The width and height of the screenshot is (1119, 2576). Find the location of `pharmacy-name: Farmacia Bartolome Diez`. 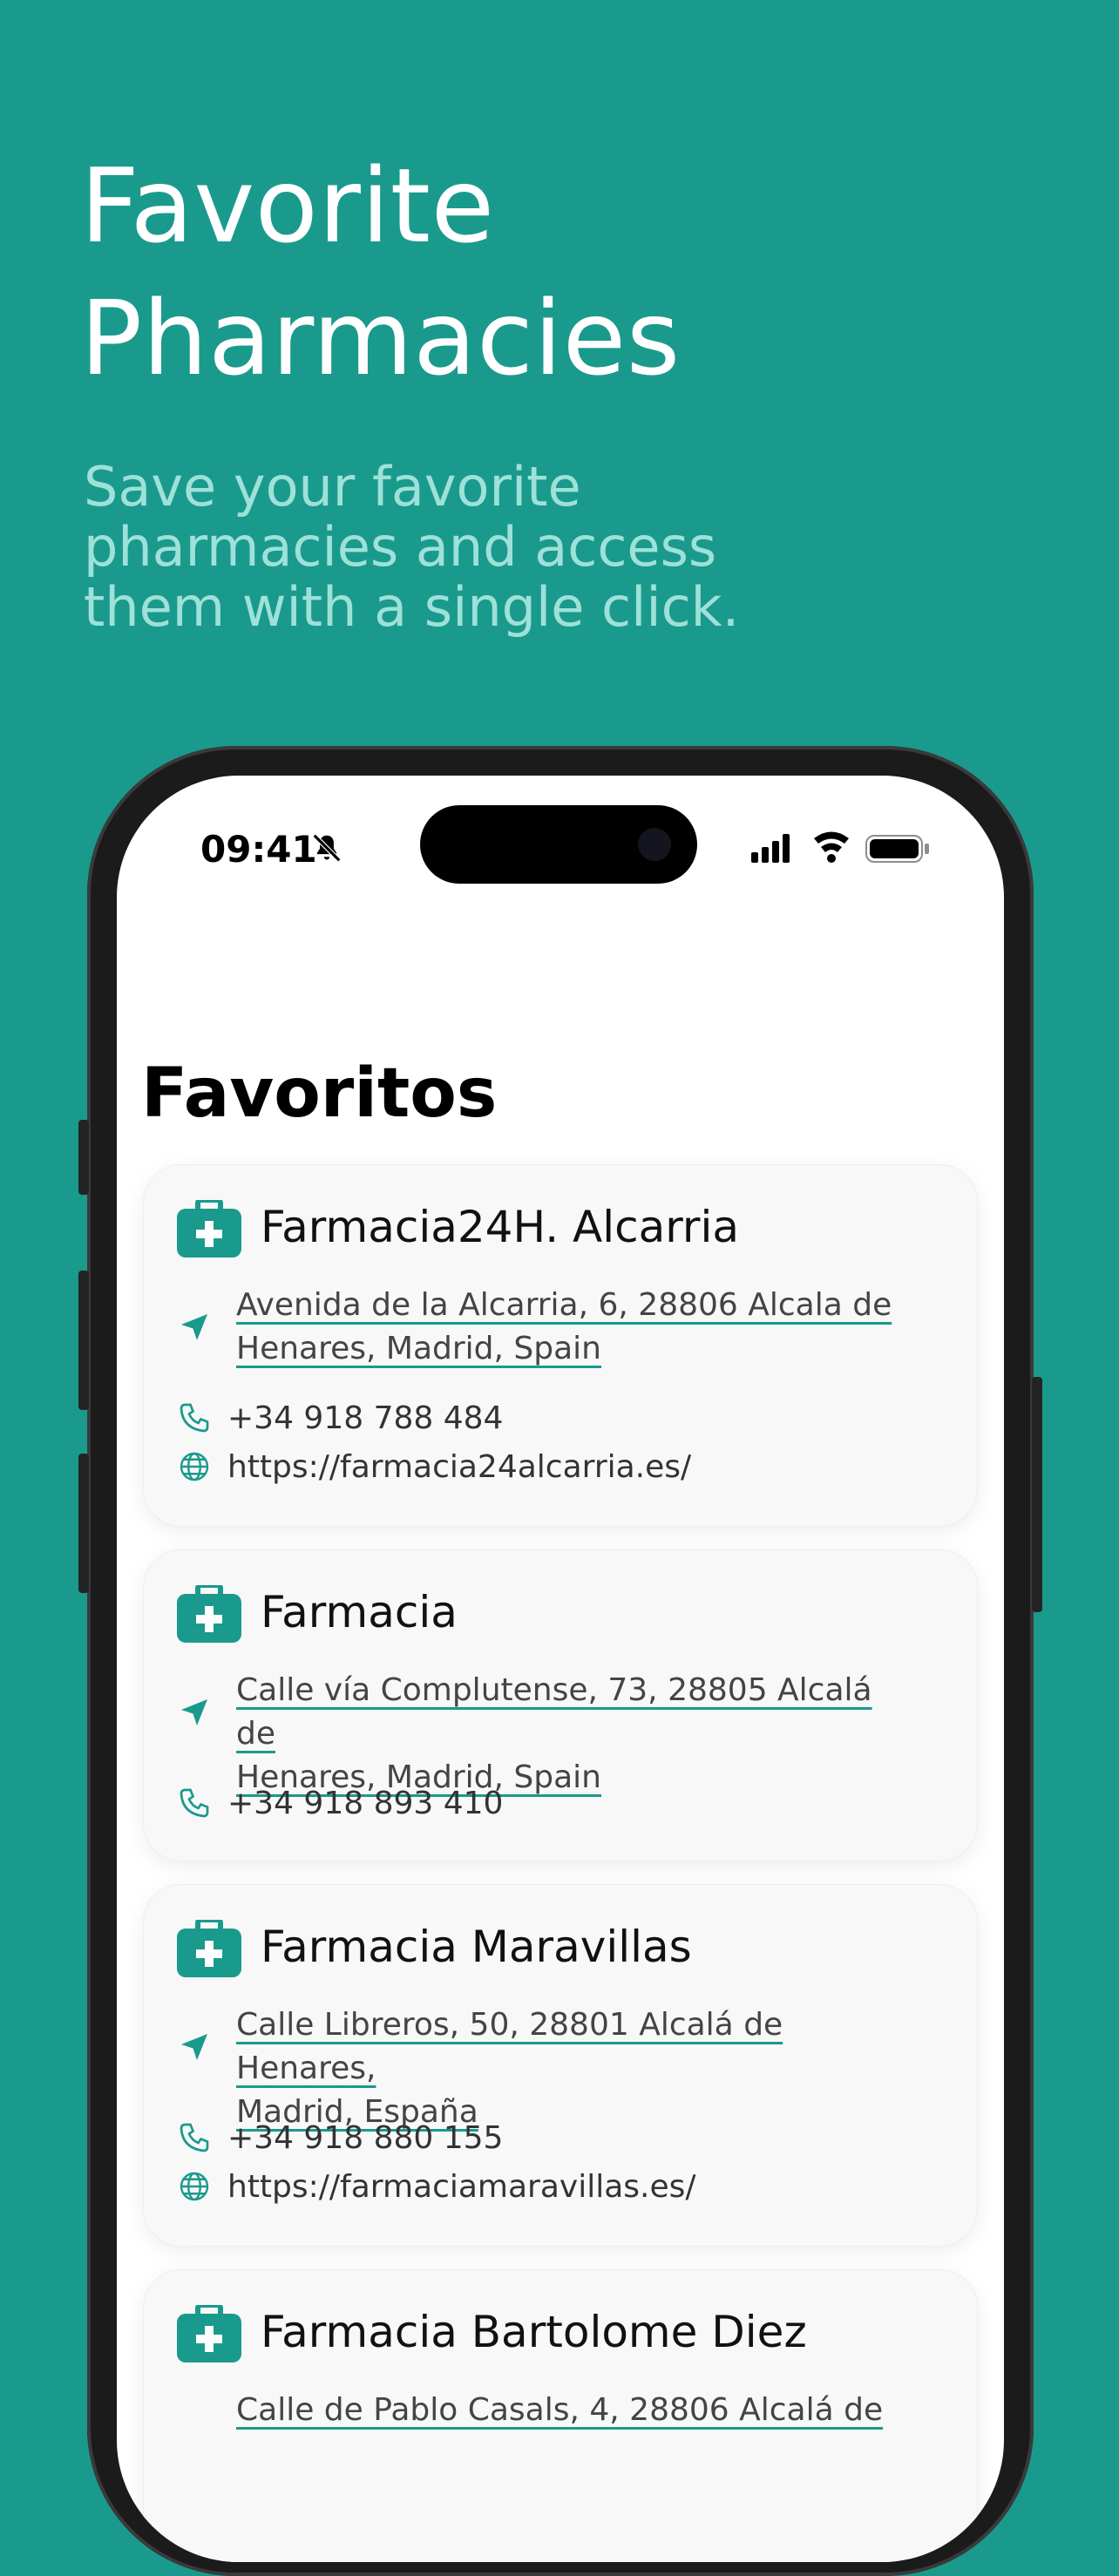

pharmacy-name: Farmacia Bartolome Diez is located at coordinates (534, 2332).